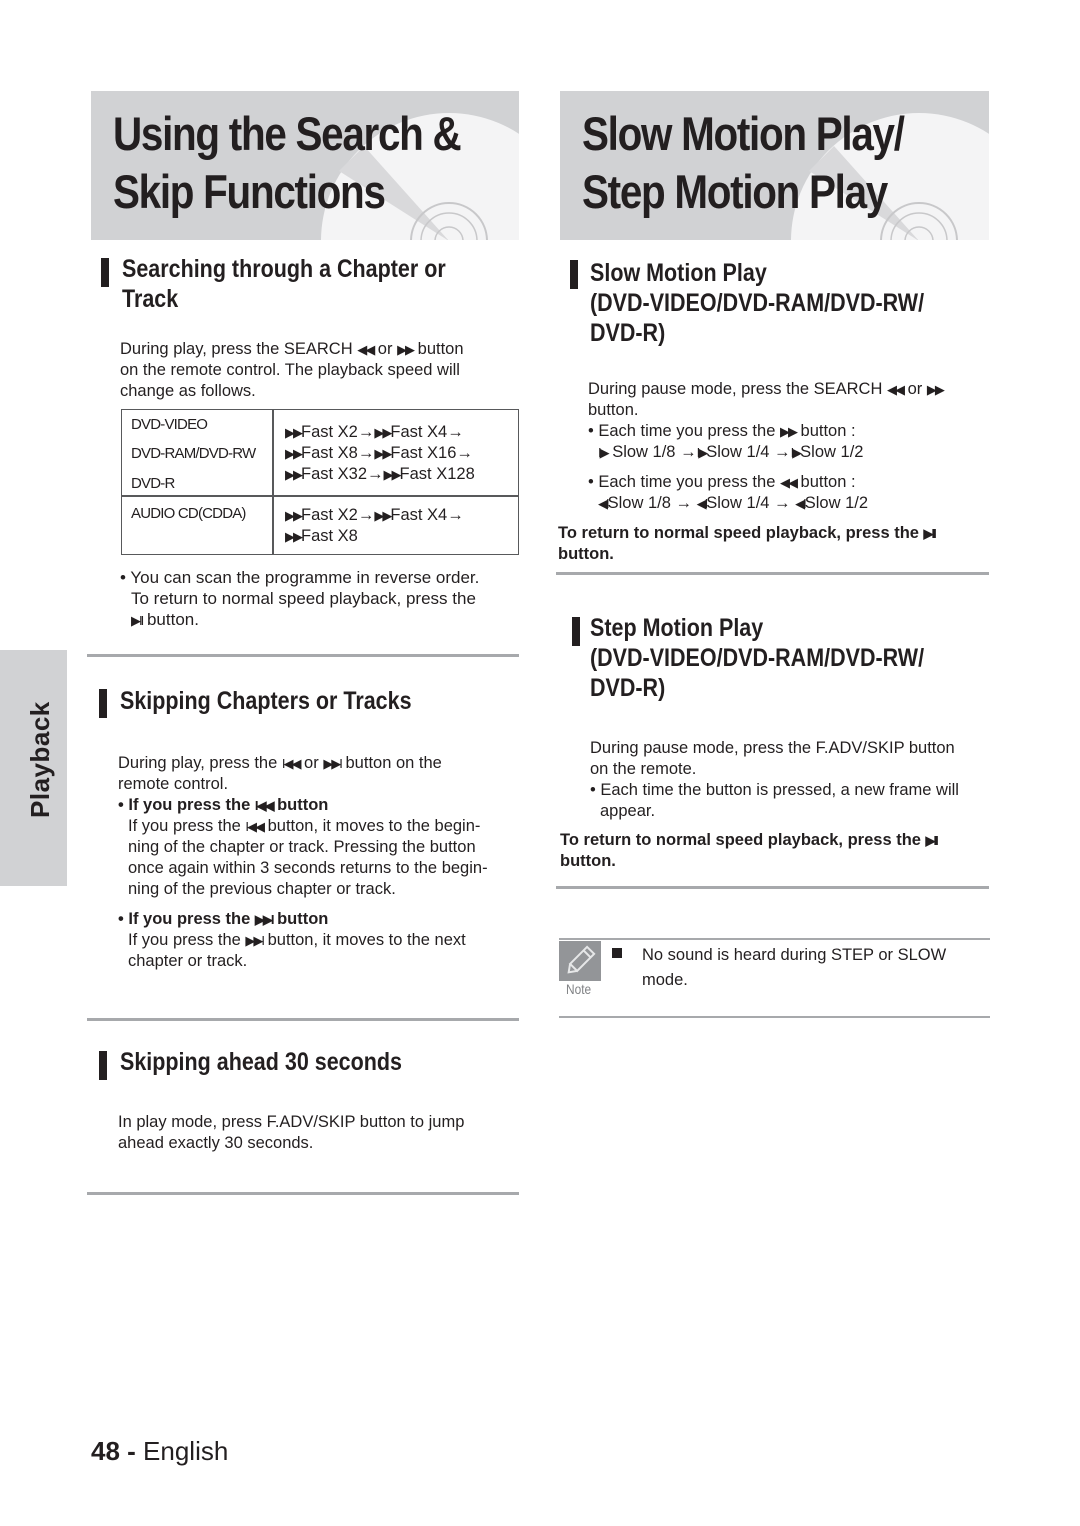 Image resolution: width=1080 pixels, height=1526 pixels. I want to click on pencil-icon, so click(581, 959).